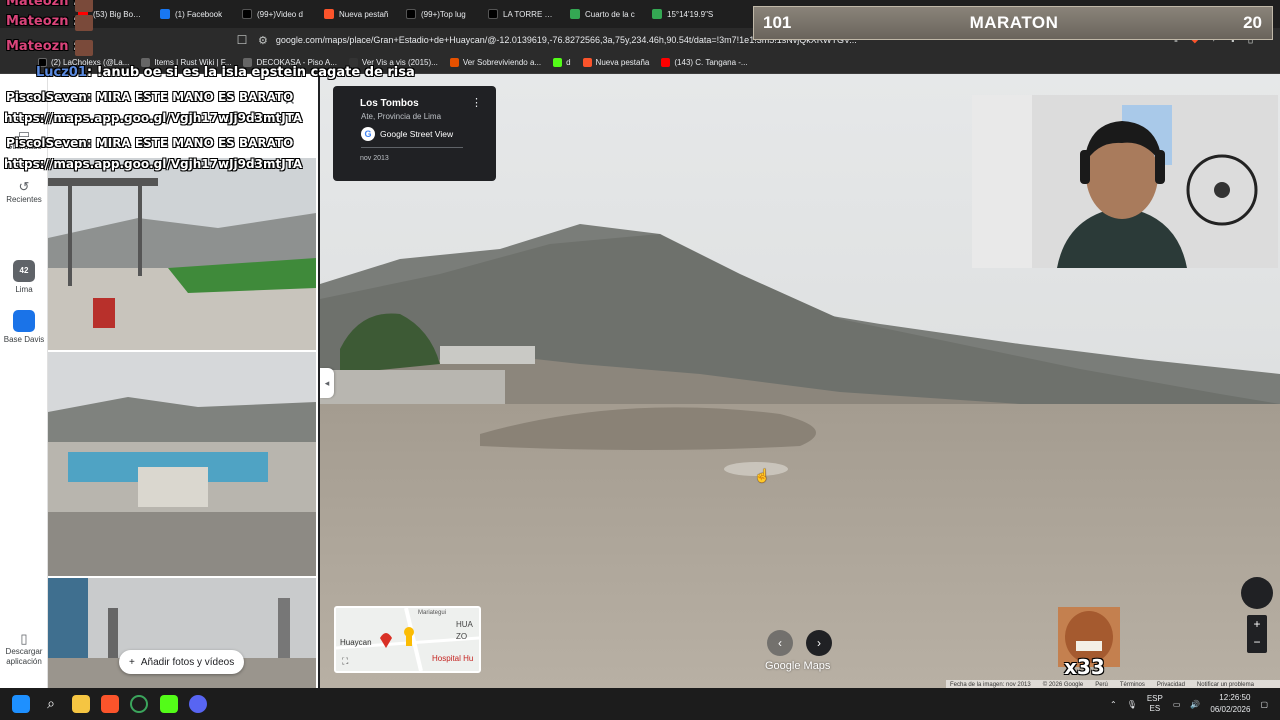  I want to click on bookmark-item: d, so click(561, 62).